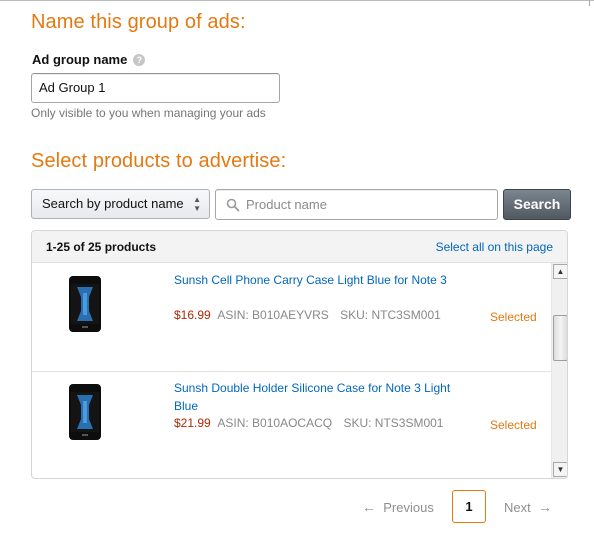 This screenshot has width=594, height=538. What do you see at coordinates (192, 423) in the screenshot?
I see `product-price: $21.99` at bounding box center [192, 423].